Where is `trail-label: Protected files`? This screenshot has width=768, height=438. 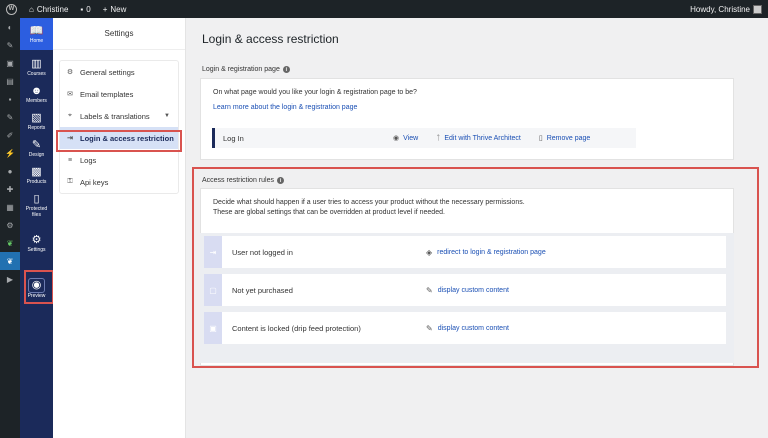
trail-label: Protected files is located at coordinates (36, 212).